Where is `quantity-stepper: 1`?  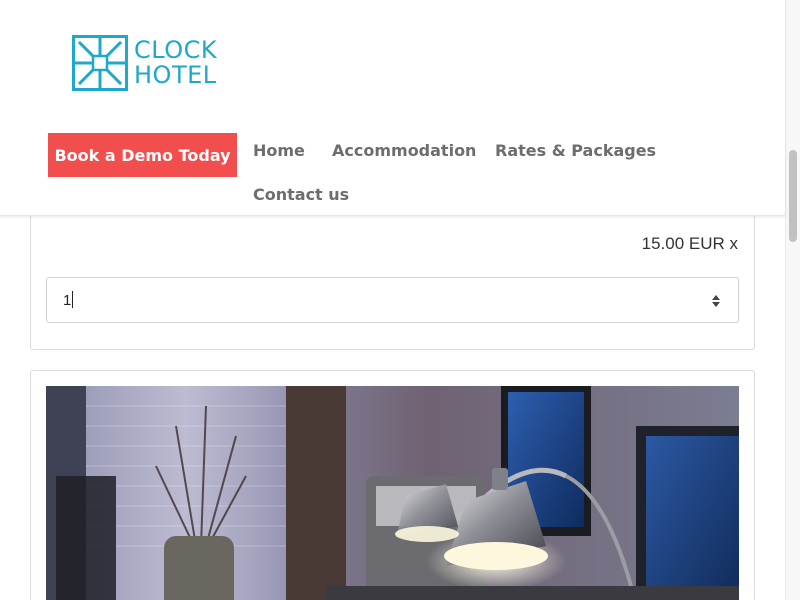
quantity-stepper: 1 is located at coordinates (392, 300).